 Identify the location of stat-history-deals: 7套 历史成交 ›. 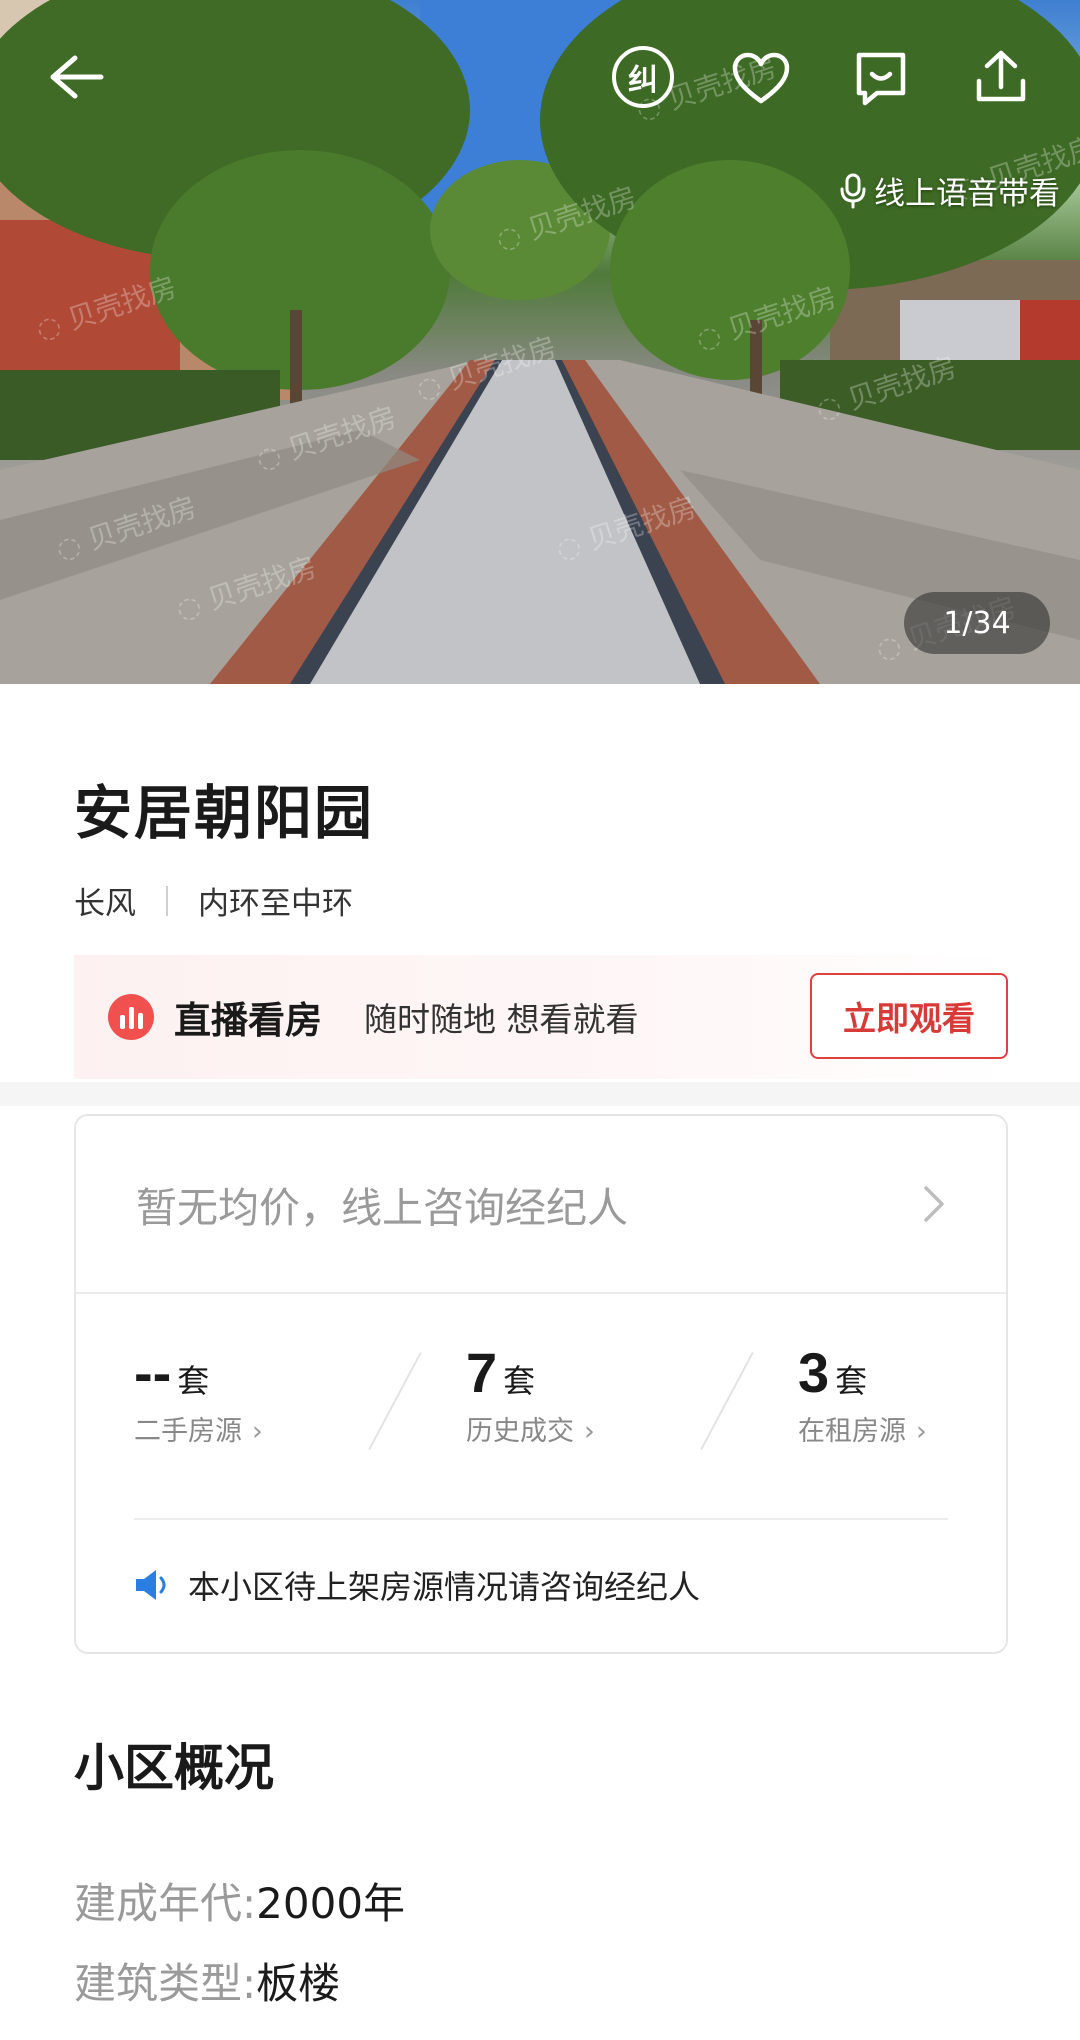
(530, 1394).